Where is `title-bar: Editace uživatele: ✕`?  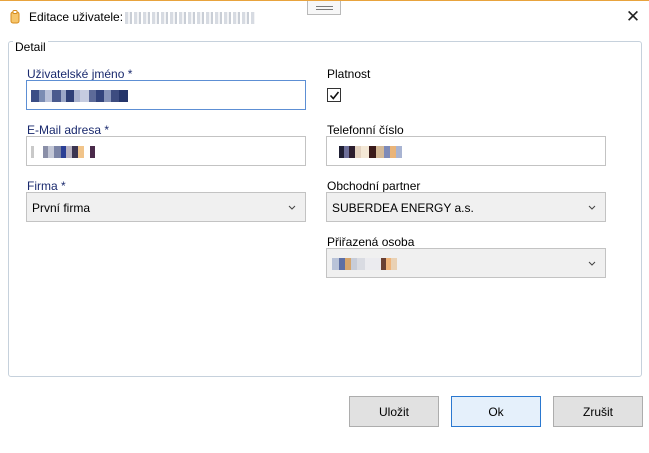 title-bar: Editace uživatele: ✕ is located at coordinates (324, 16).